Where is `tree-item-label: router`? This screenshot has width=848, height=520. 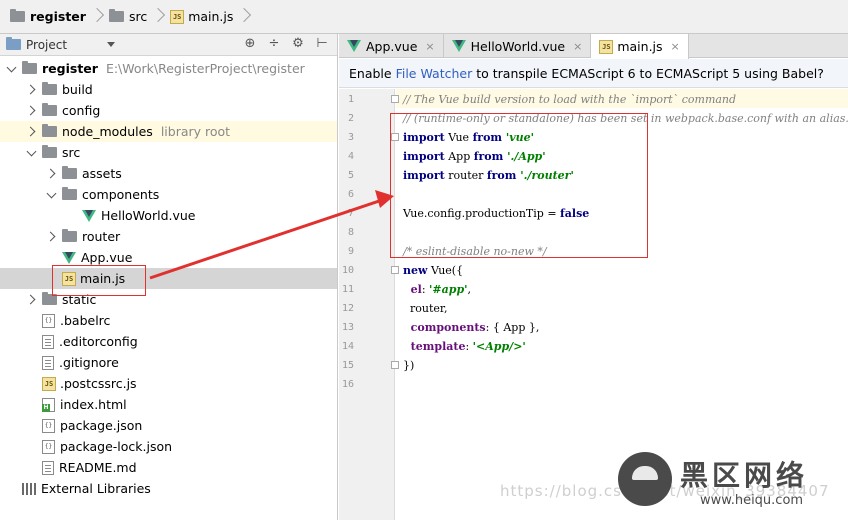 tree-item-label: router is located at coordinates (101, 236).